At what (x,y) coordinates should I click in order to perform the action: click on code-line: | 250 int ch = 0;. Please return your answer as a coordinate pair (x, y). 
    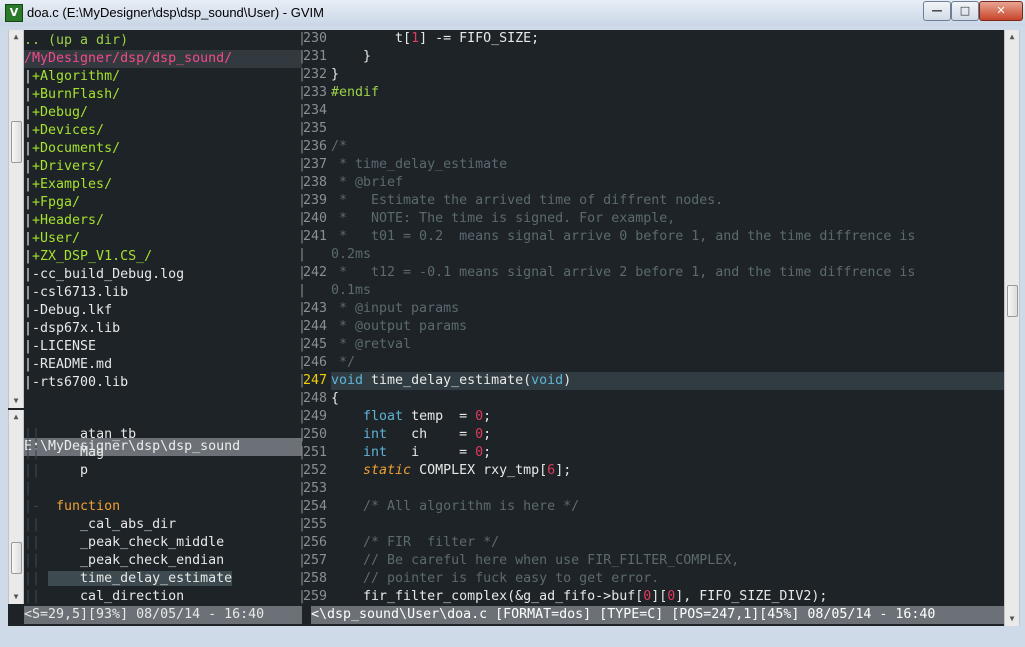
    Looking at the image, I should click on (651, 435).